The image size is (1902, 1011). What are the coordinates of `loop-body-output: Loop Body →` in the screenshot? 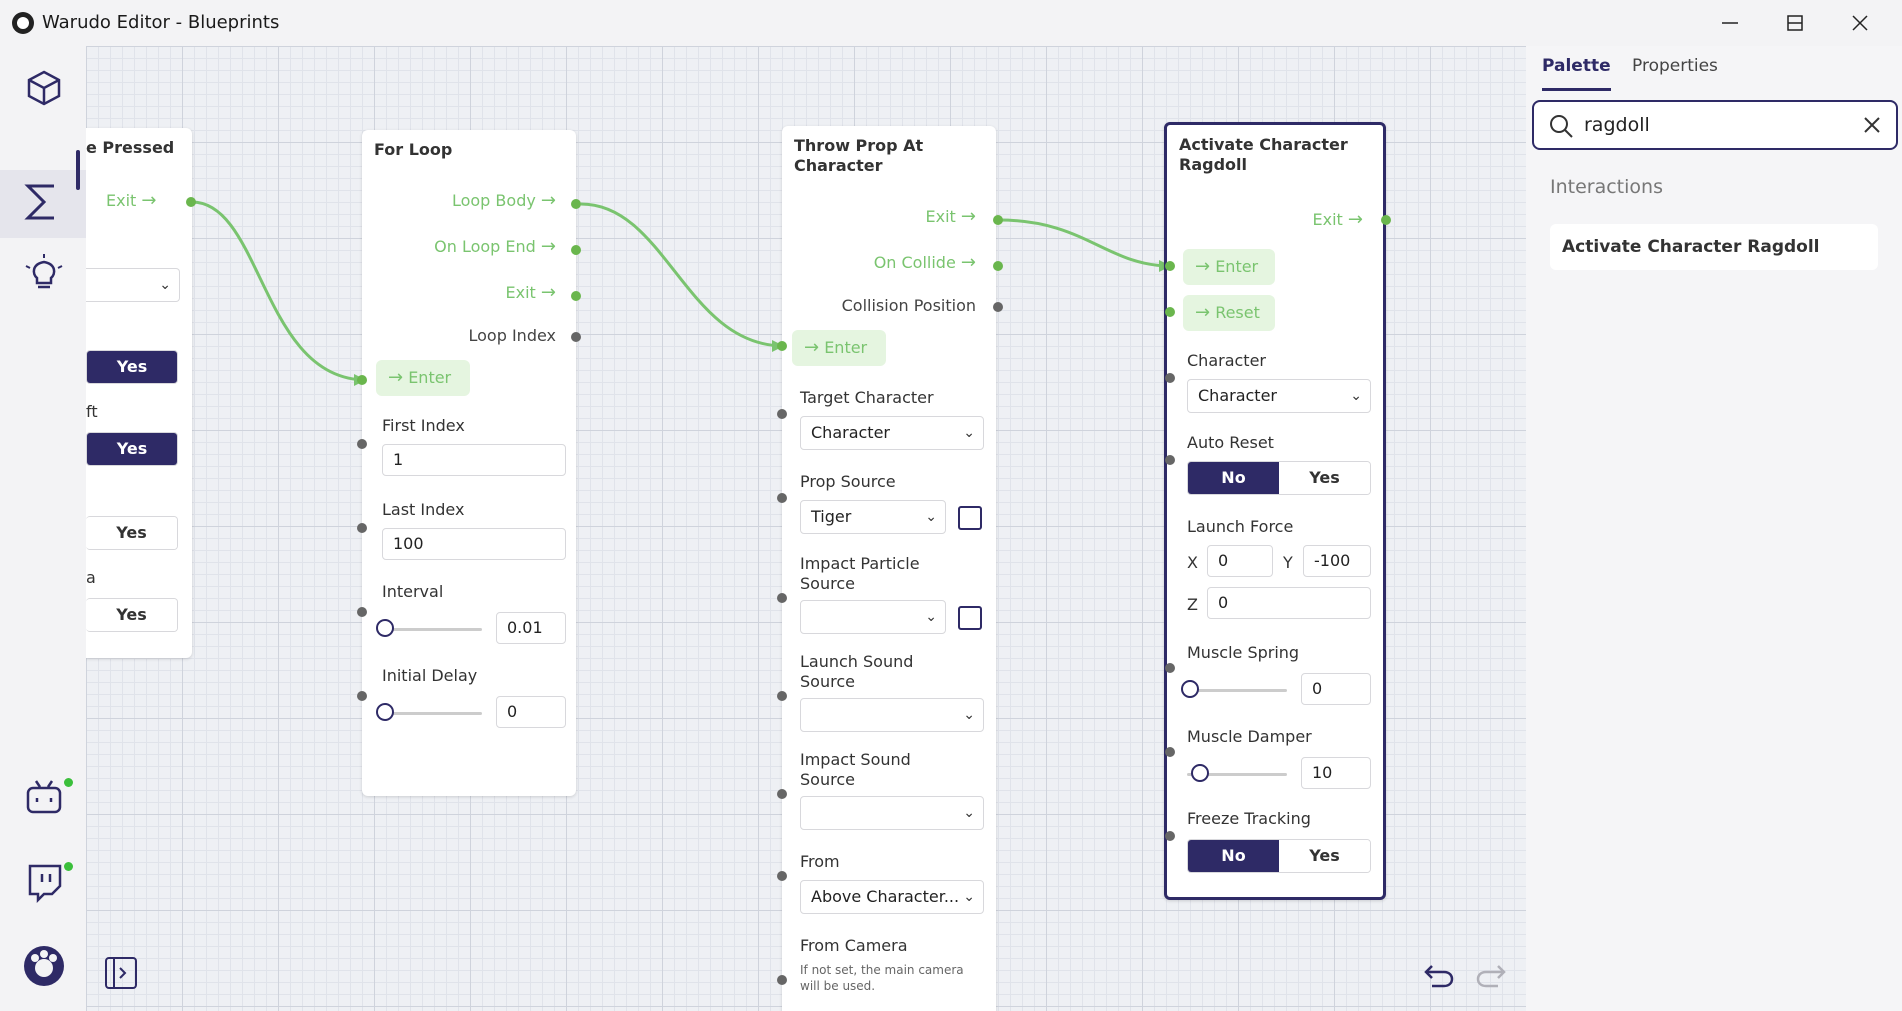 It's located at (504, 200).